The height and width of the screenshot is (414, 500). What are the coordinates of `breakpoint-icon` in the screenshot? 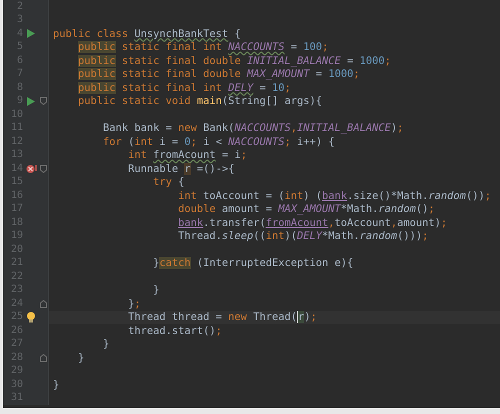 It's located at (31, 169).